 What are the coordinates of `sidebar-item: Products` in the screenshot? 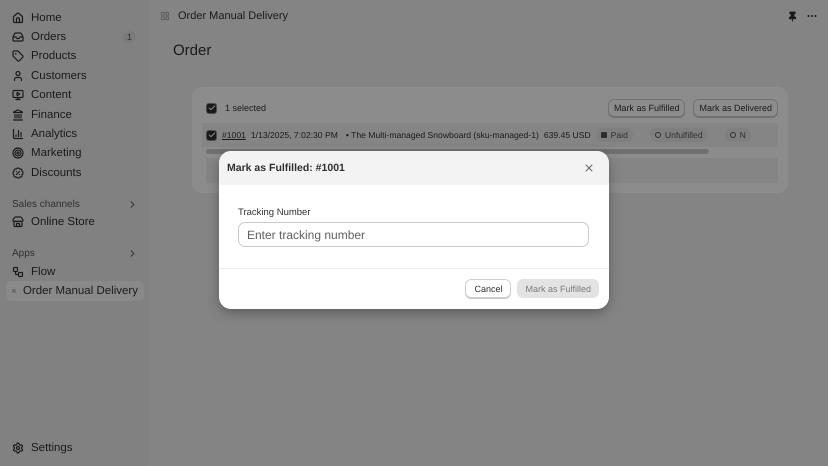 It's located at (75, 56).